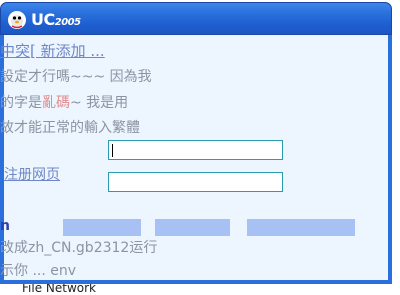 This screenshot has width=400, height=295. Describe the element at coordinates (196, 18) in the screenshot. I see `title-bar: UC2005` at that location.